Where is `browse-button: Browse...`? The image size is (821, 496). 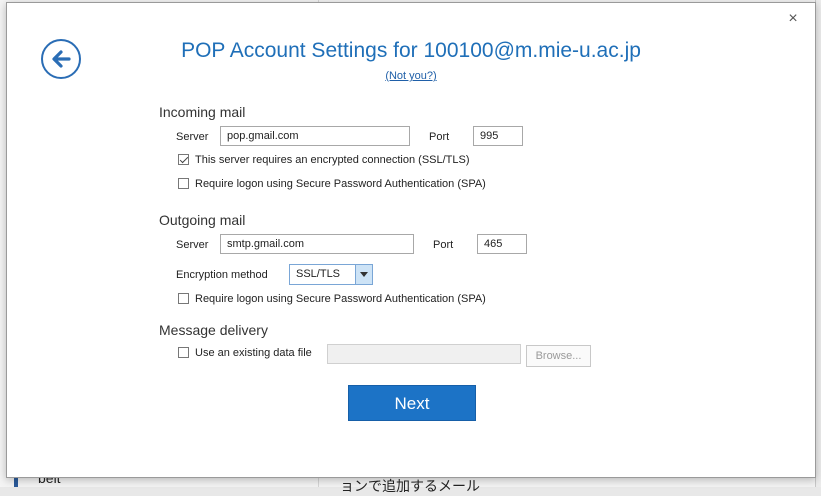
browse-button: Browse... is located at coordinates (558, 356).